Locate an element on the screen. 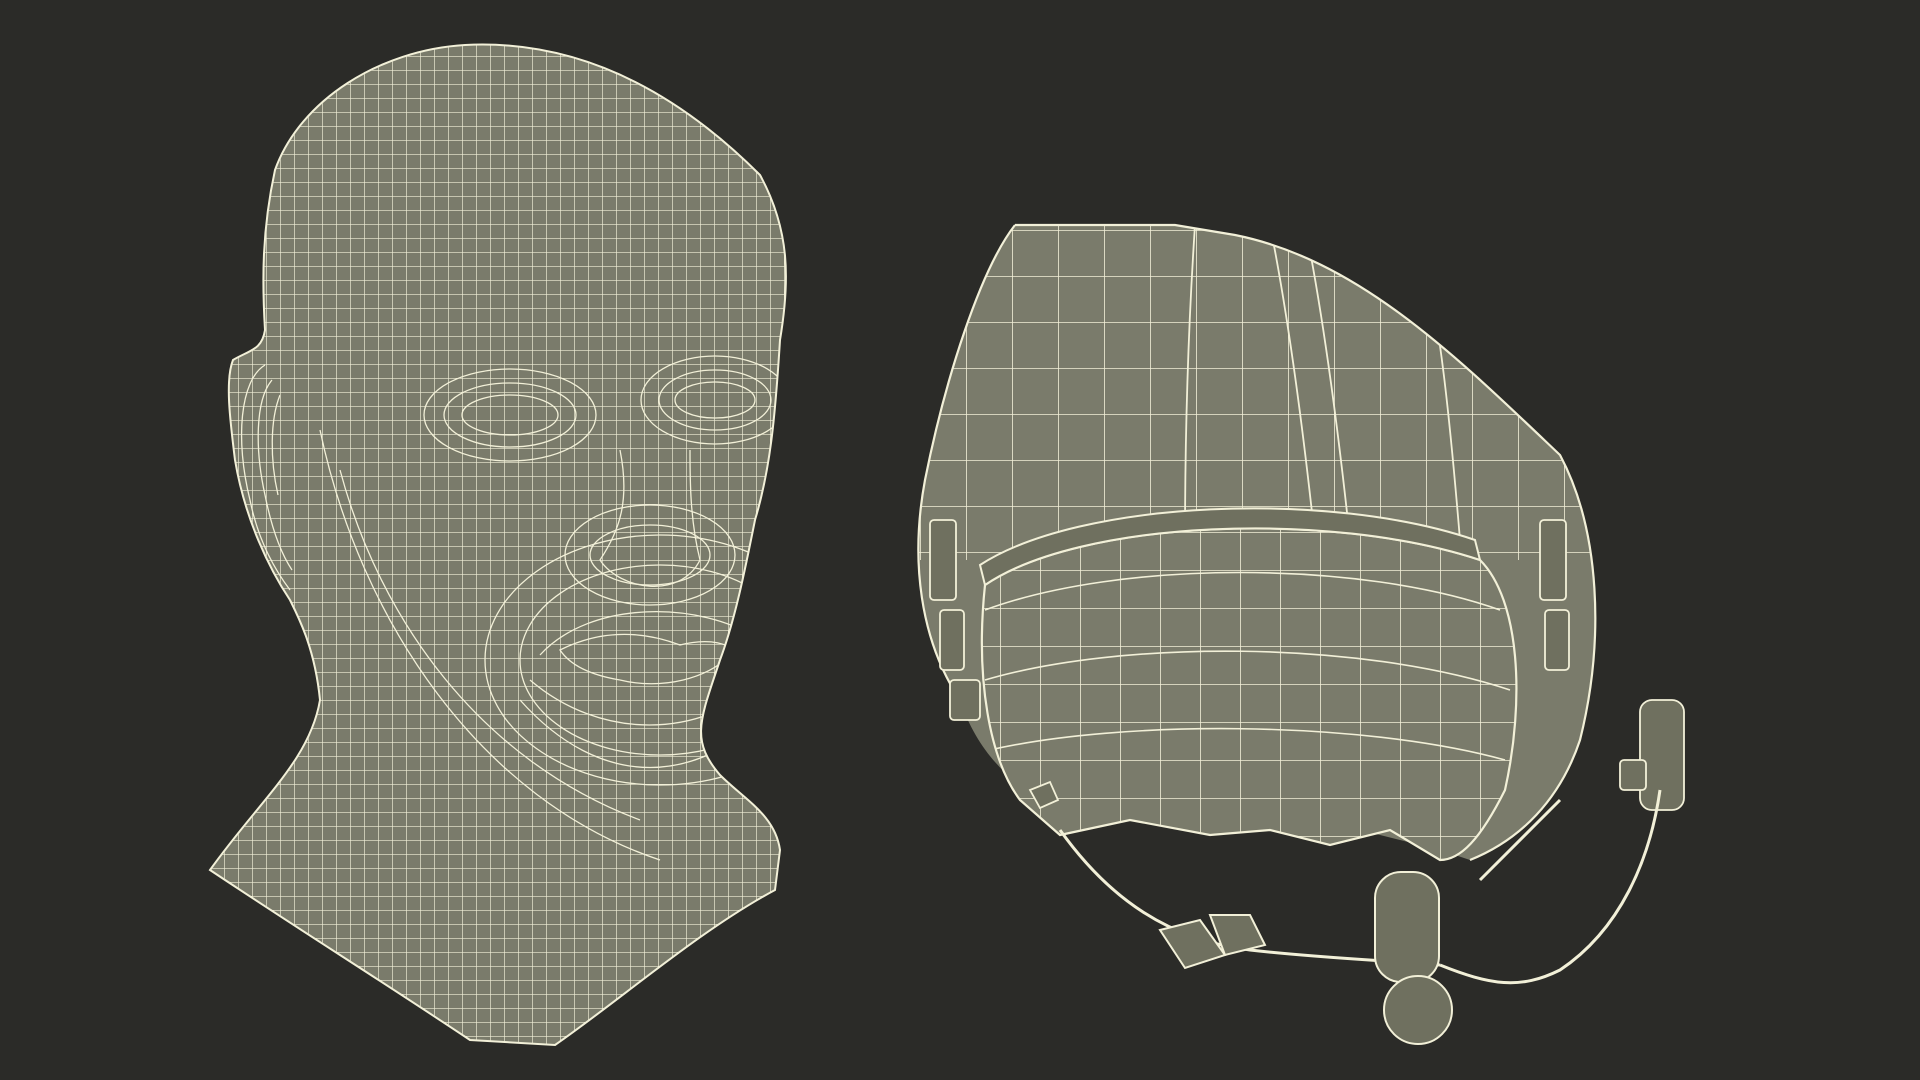 This screenshot has height=1080, width=1920. microphone-capsule is located at coordinates (1407, 927).